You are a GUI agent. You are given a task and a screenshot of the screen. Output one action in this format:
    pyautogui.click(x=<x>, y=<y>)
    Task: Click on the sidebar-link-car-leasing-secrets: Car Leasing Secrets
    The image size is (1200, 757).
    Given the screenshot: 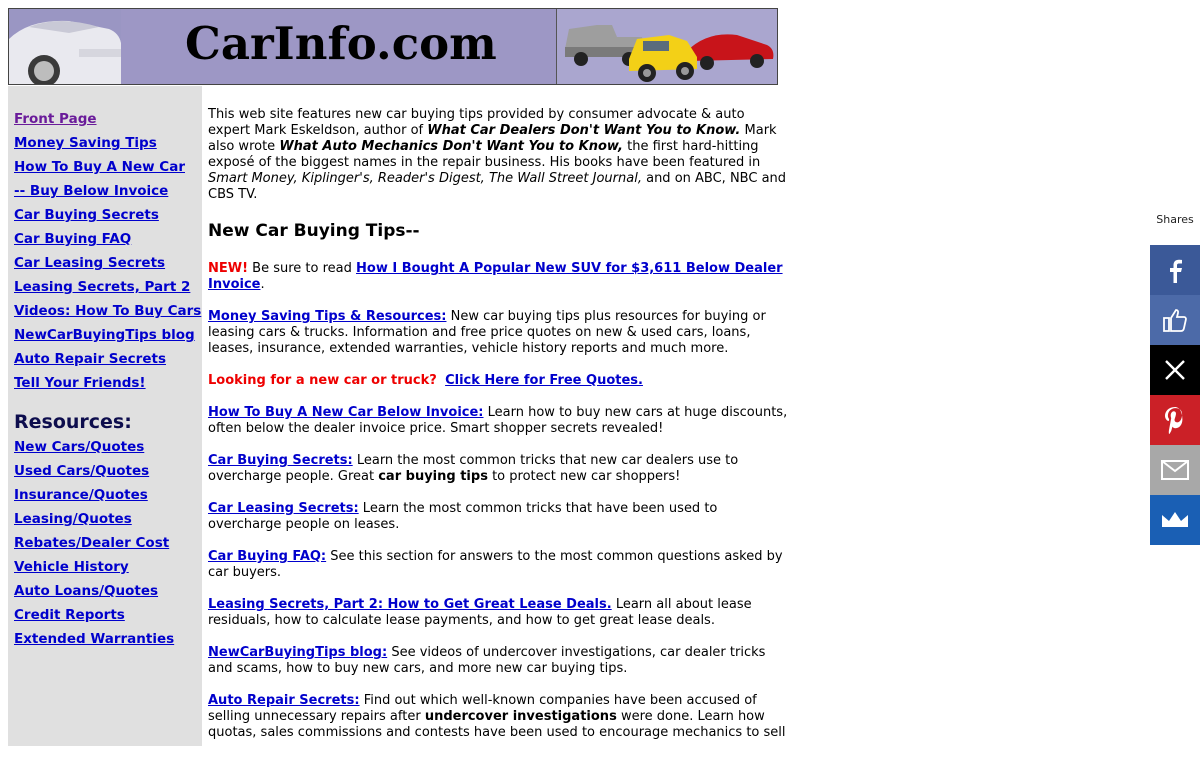 What is the action you would take?
    pyautogui.click(x=107, y=266)
    